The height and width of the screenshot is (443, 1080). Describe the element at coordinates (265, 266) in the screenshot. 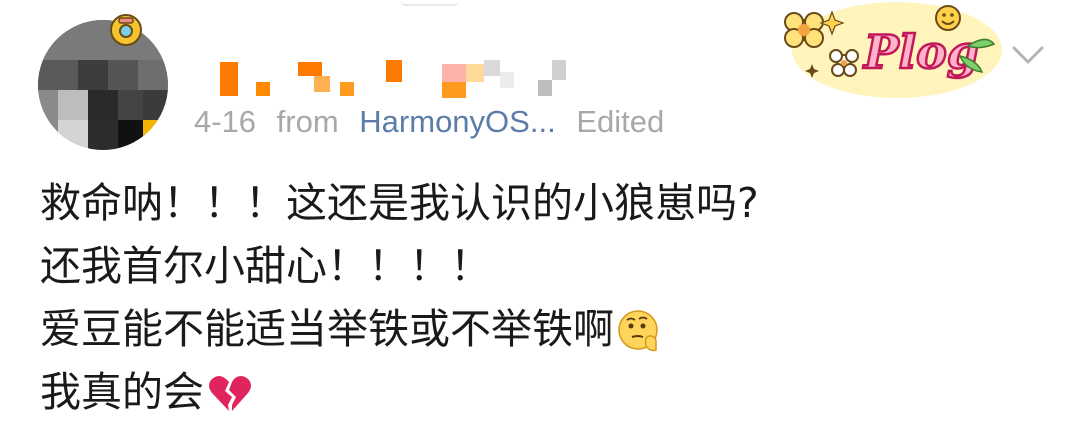

I see `post-line-text: 还我首尔小甜心！！！！` at that location.